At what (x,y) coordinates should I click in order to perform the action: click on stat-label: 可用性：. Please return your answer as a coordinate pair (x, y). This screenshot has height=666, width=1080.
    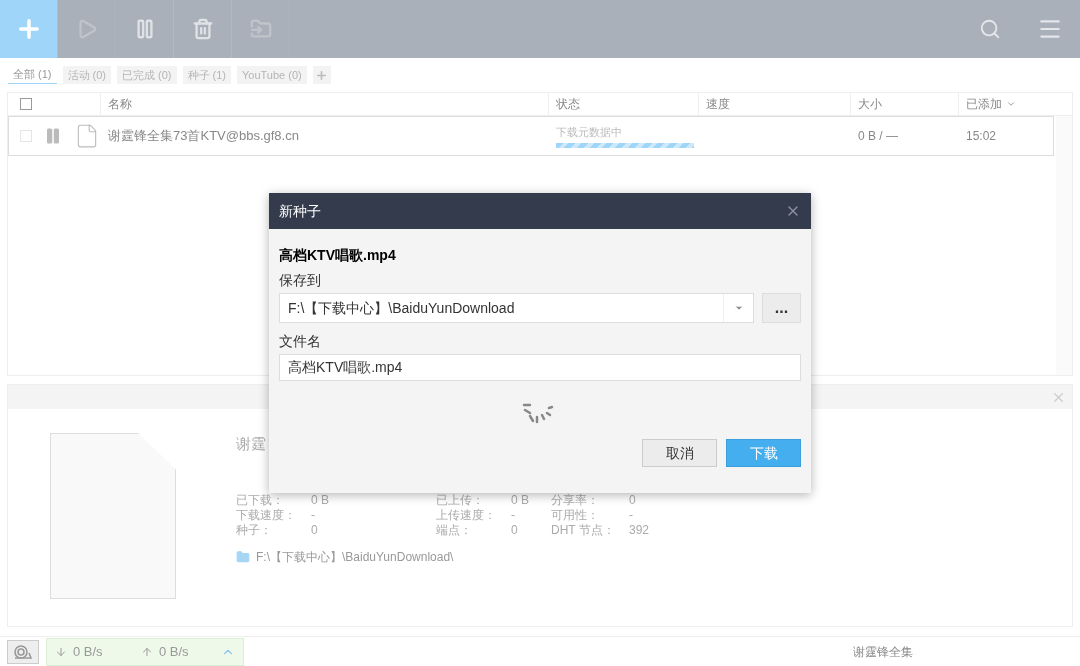
    Looking at the image, I should click on (575, 515).